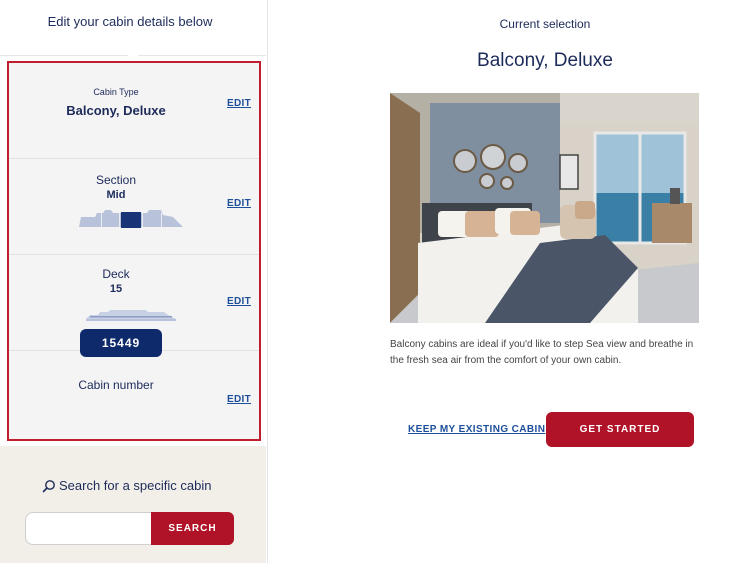  I want to click on search-label: Search for a specific cabin, so click(126, 485).